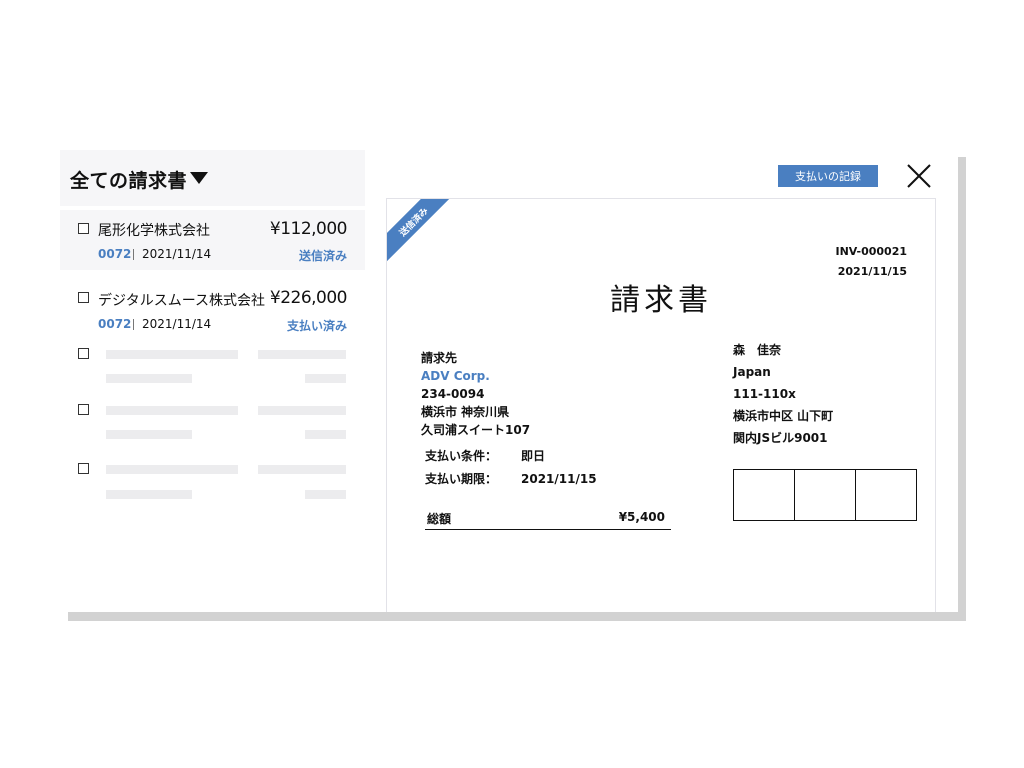 The image size is (1024, 768). What do you see at coordinates (476, 430) in the screenshot?
I see `bill-to-address: 久司浦スイート107` at bounding box center [476, 430].